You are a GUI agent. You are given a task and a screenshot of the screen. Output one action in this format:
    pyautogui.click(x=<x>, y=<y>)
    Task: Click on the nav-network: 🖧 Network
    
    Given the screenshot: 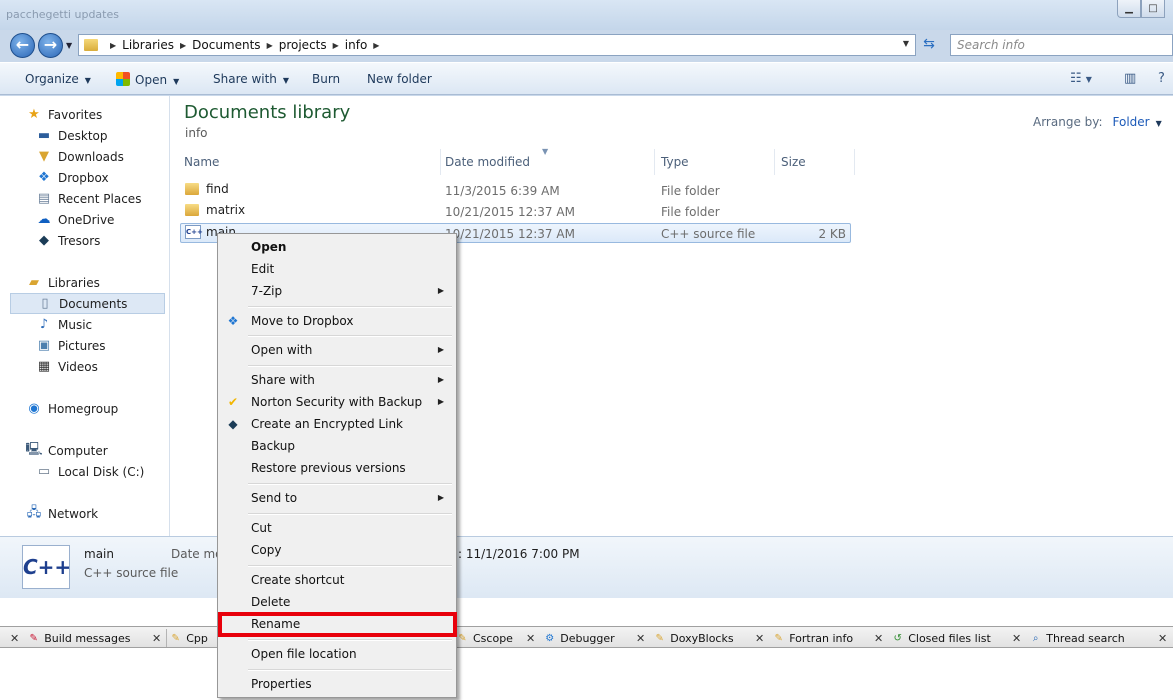 What is the action you would take?
    pyautogui.click(x=96, y=513)
    